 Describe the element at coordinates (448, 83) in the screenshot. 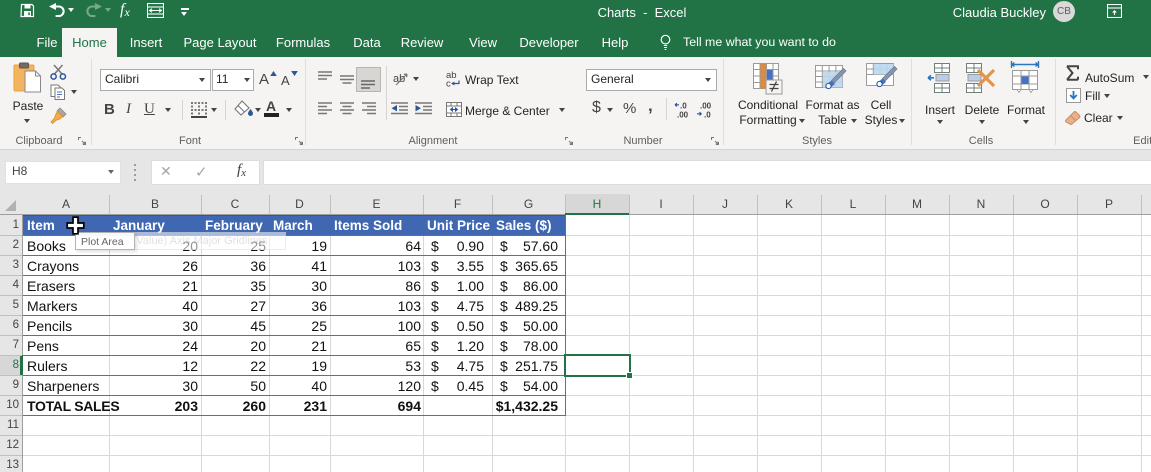

I see `svg-text: c` at that location.